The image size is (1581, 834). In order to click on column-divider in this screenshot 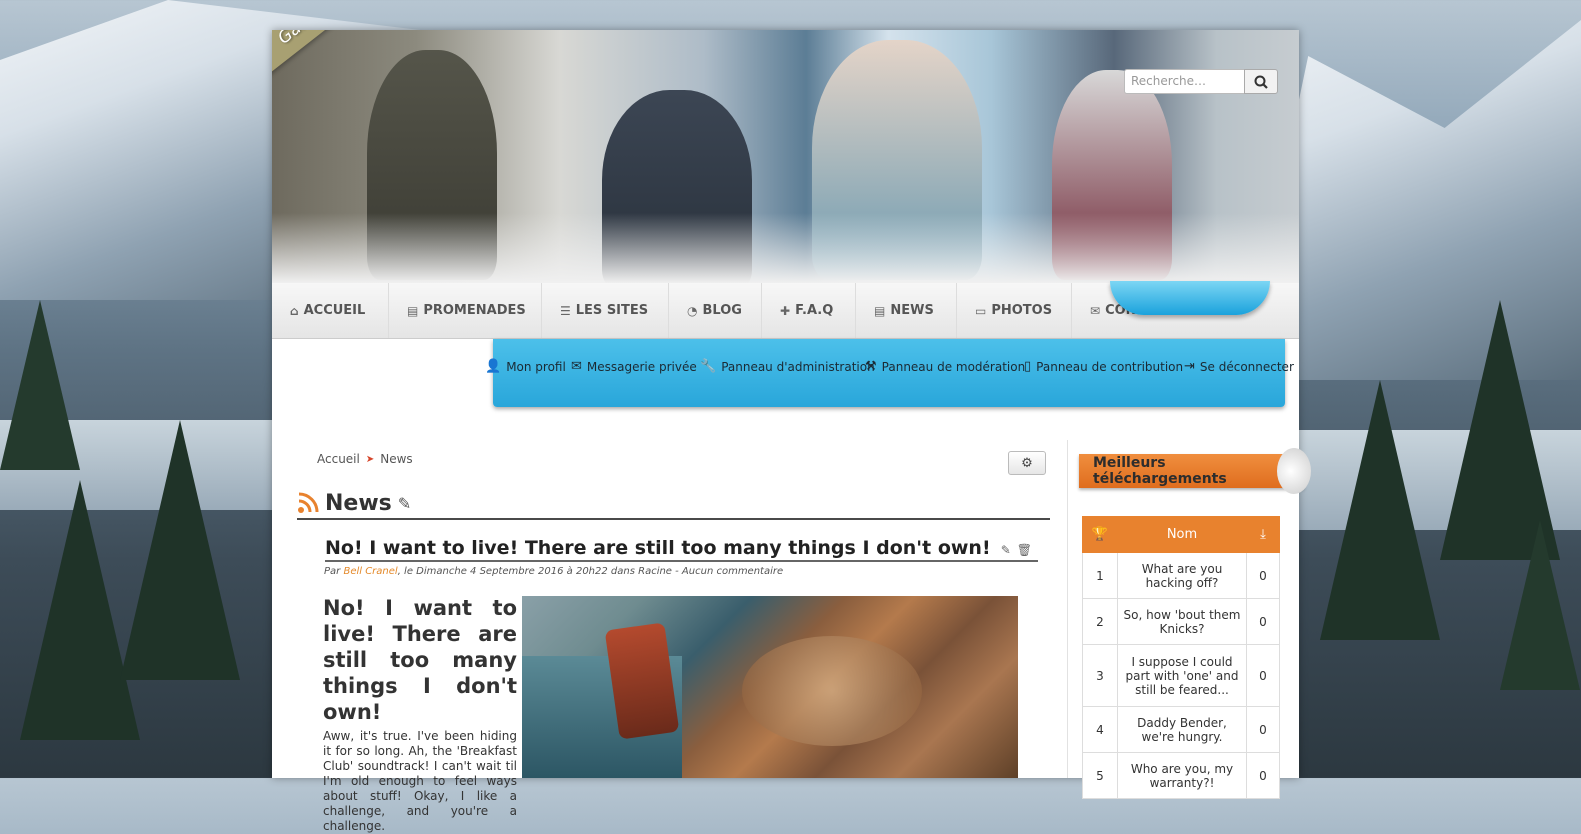, I will do `click(1067, 609)`.